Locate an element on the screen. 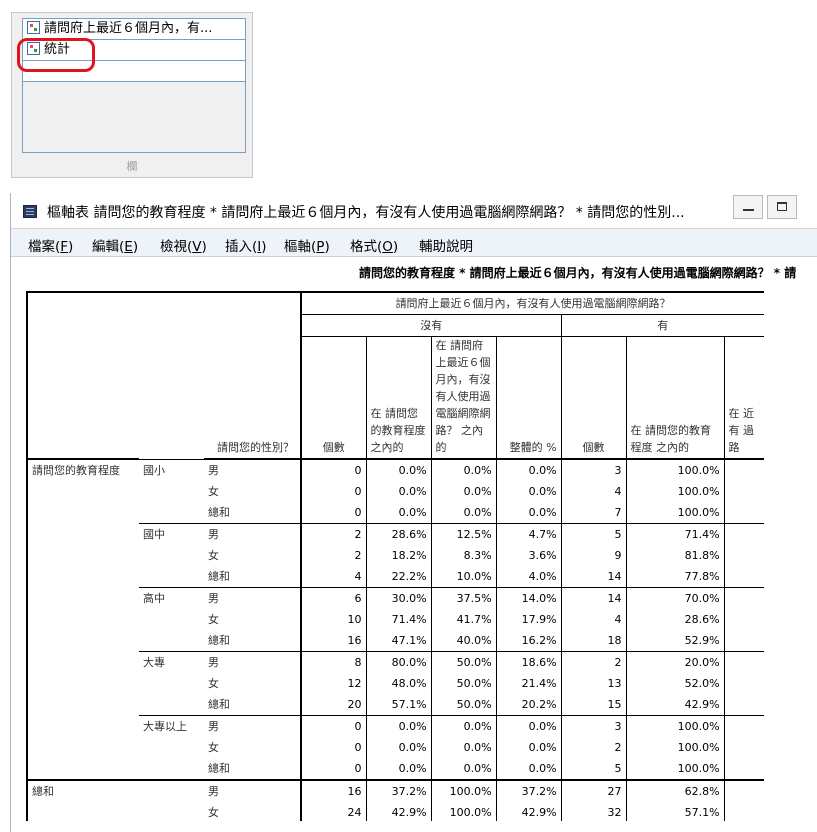 This screenshot has height=832, width=817. value-cell: 32 is located at coordinates (593, 811).